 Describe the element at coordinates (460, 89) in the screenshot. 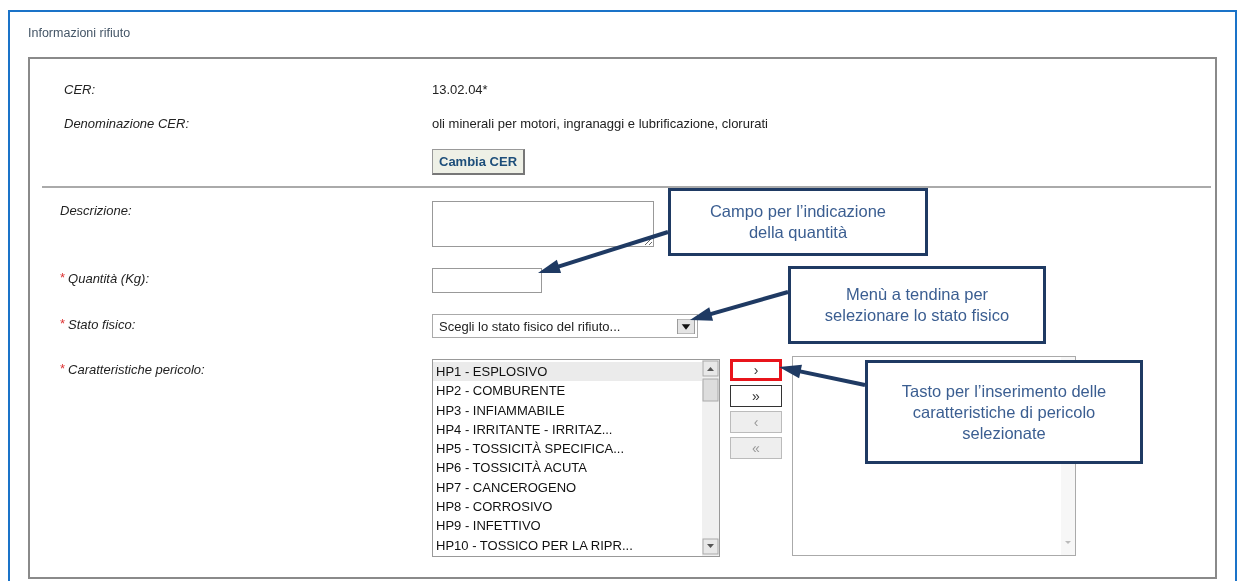

I see `field-value: 13.02.04*` at that location.